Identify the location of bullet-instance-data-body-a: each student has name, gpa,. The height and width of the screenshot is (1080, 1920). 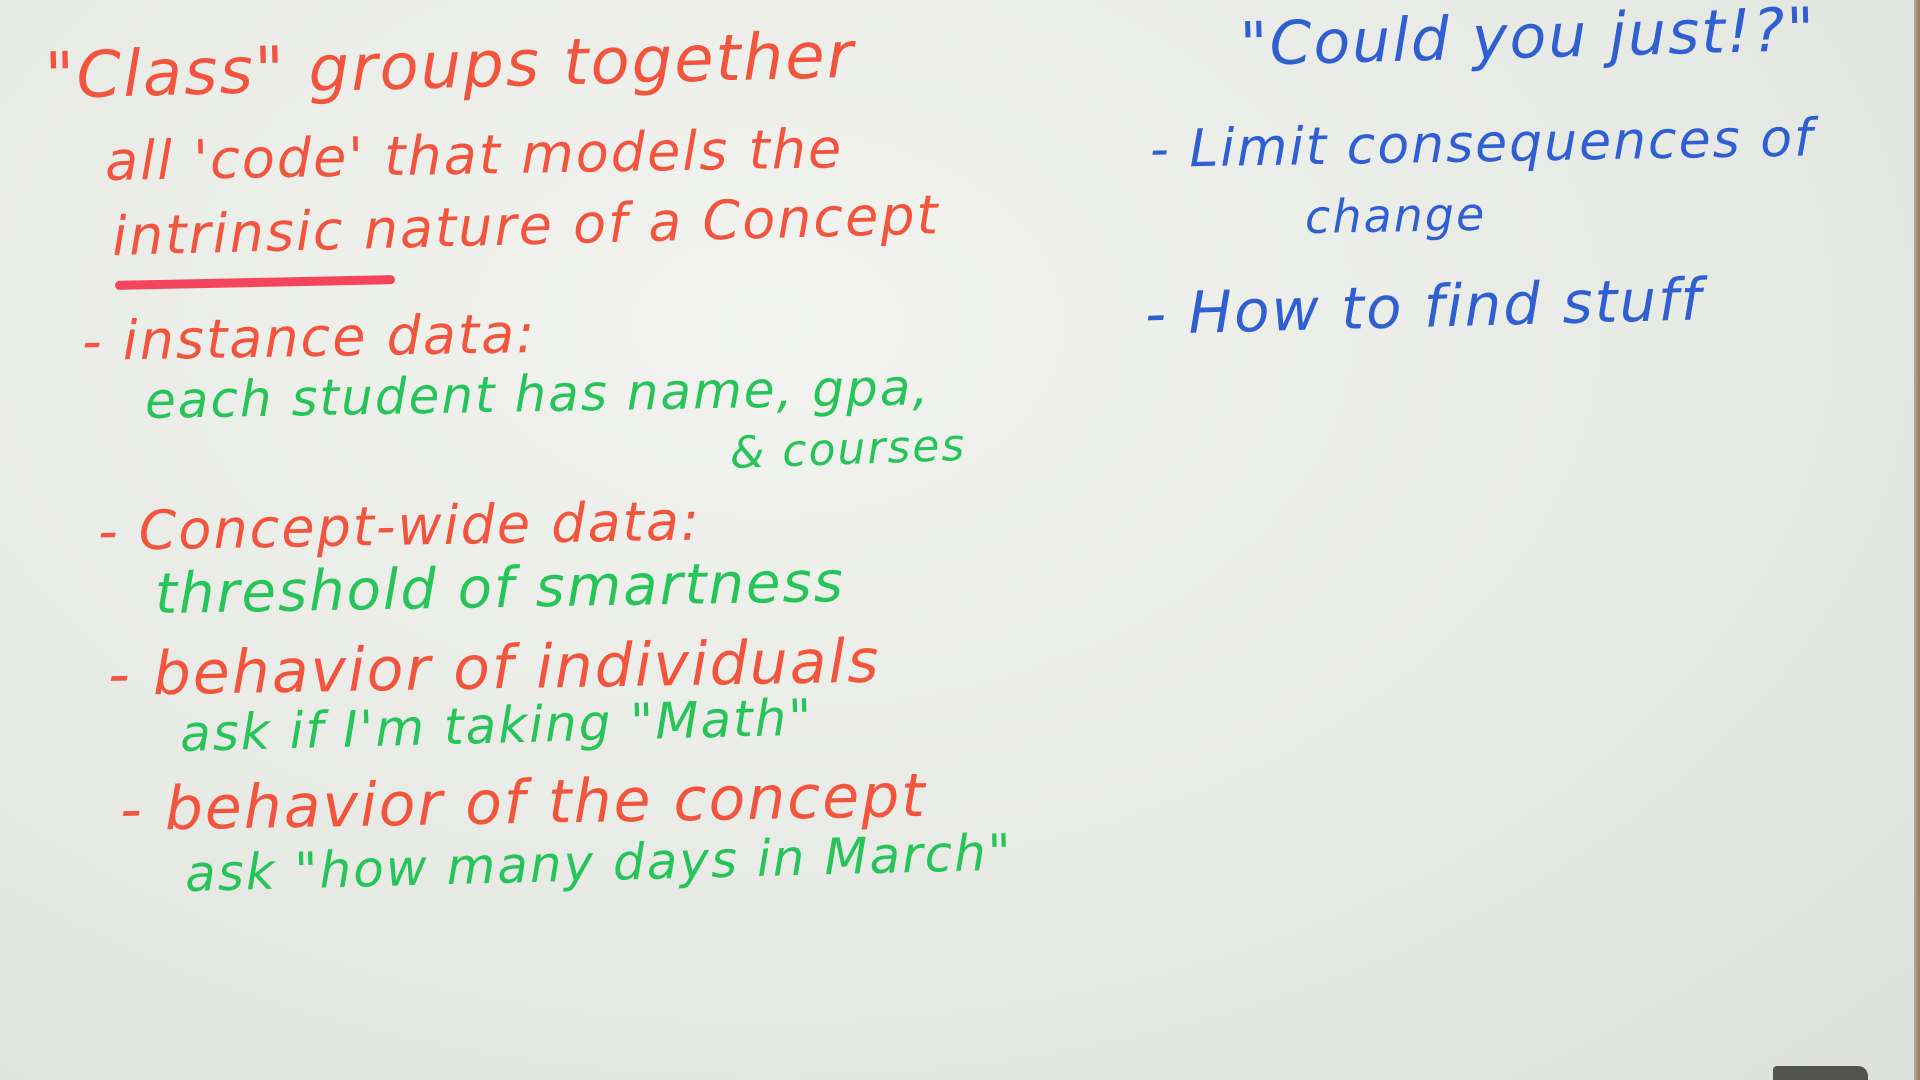
(537, 394).